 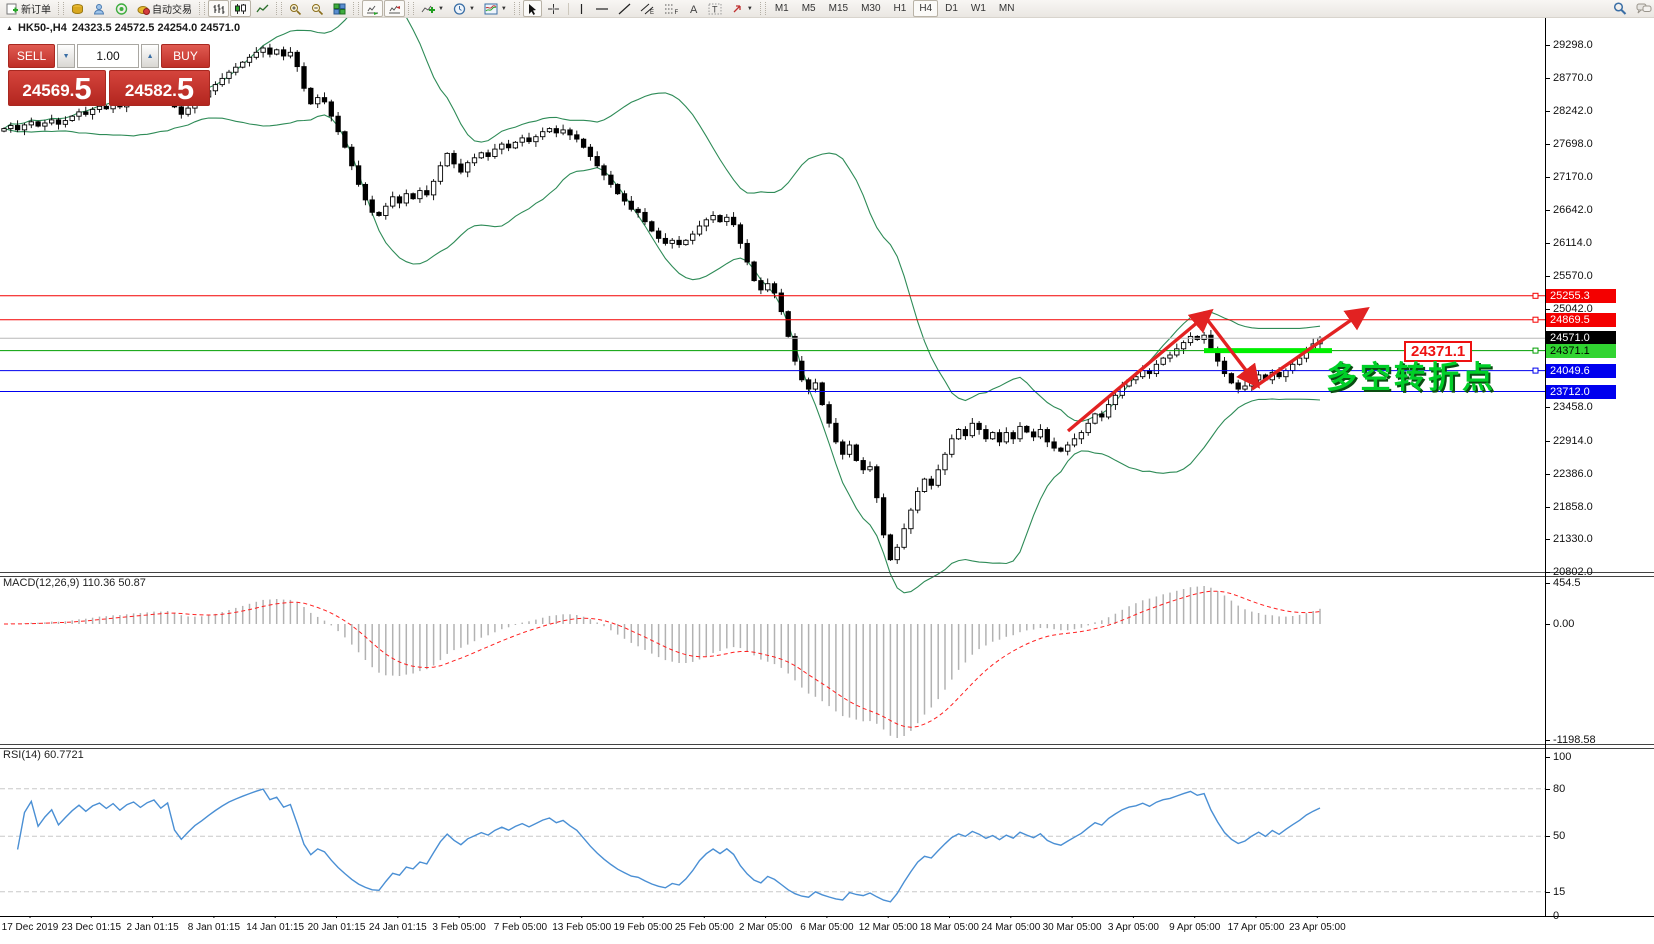 What do you see at coordinates (503, 8) in the screenshot?
I see `template-colors-caret: ▼` at bounding box center [503, 8].